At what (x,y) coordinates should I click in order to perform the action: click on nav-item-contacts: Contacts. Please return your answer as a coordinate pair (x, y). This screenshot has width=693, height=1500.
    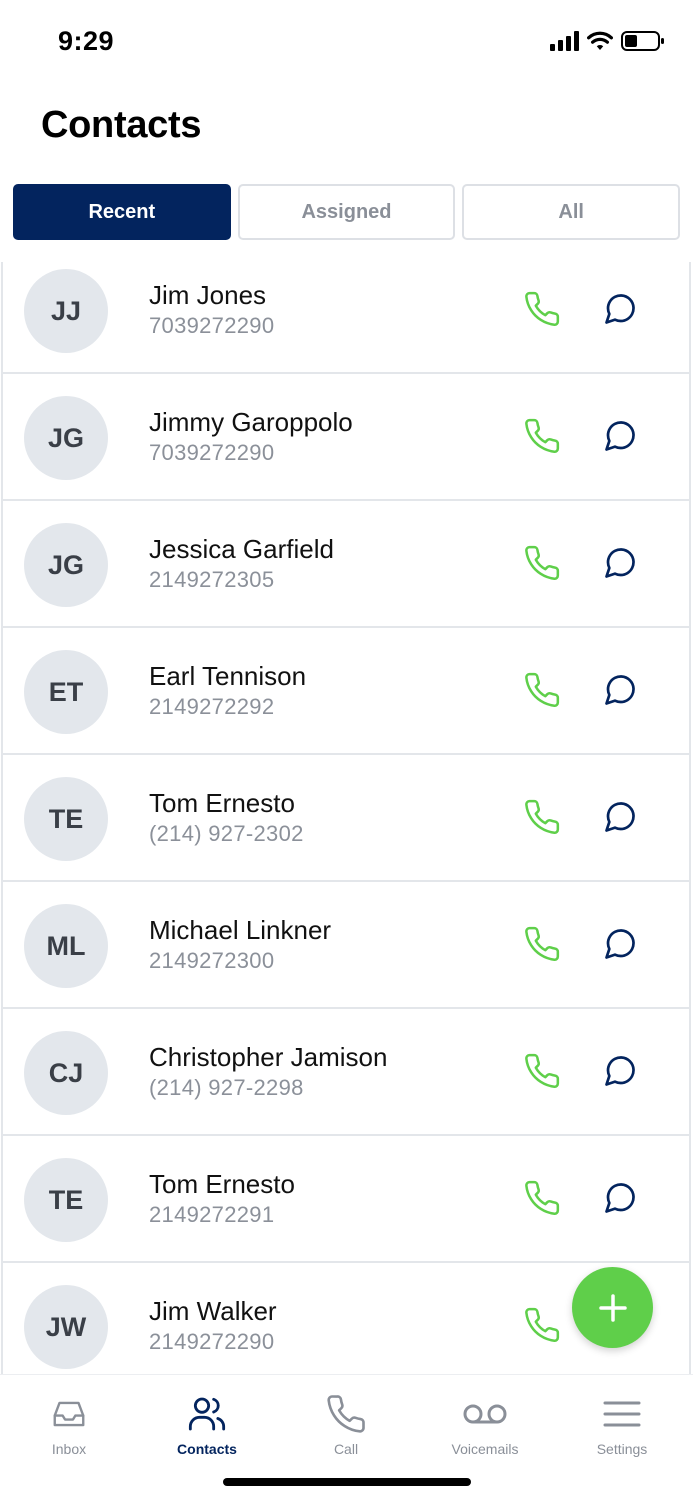
    Looking at the image, I should click on (207, 1425).